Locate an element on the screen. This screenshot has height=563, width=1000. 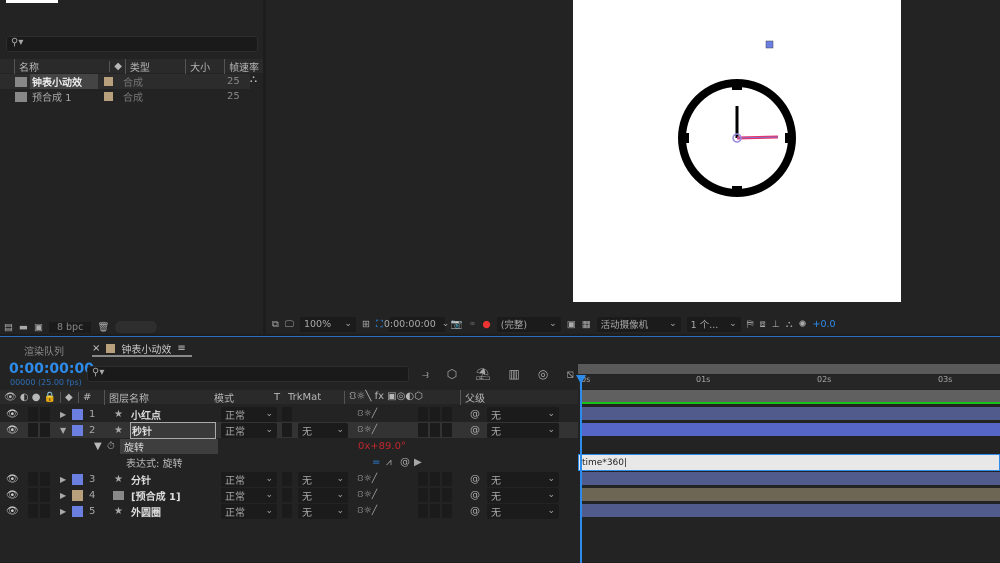
motion-blur-icon: ◎ is located at coordinates (543, 374).